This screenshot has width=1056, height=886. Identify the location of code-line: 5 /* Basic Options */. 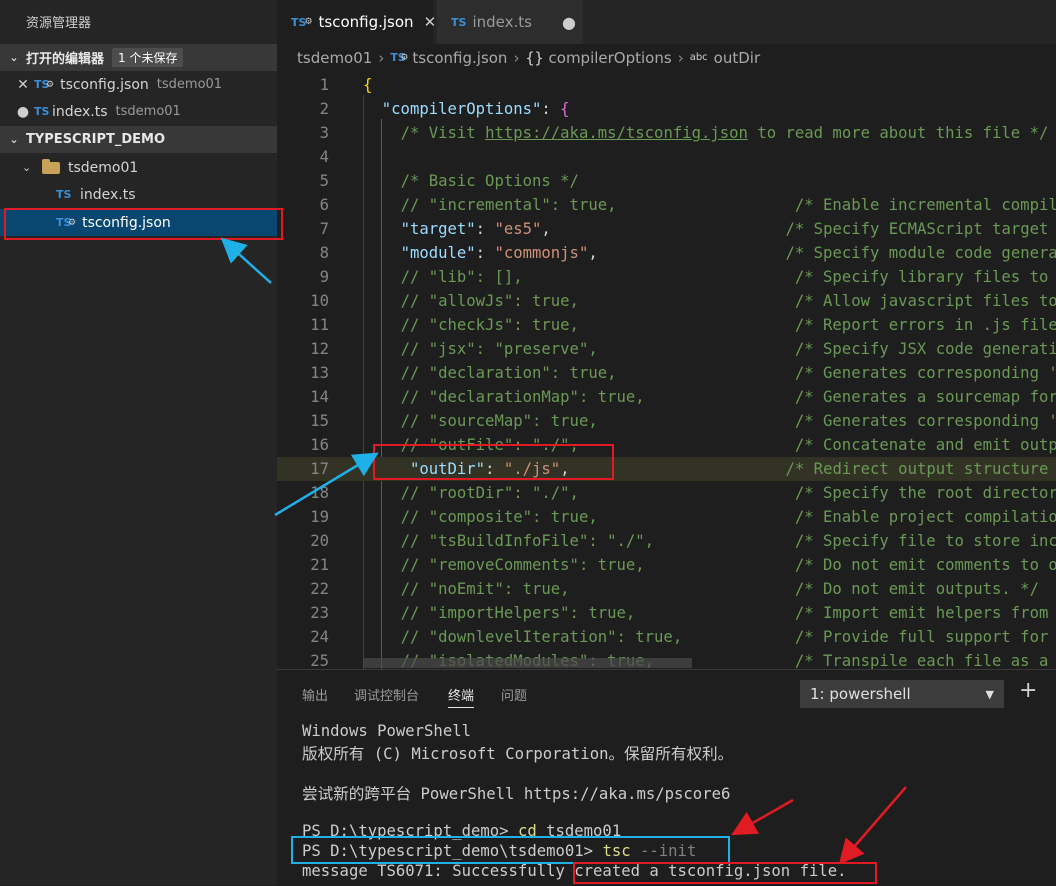
(666, 181).